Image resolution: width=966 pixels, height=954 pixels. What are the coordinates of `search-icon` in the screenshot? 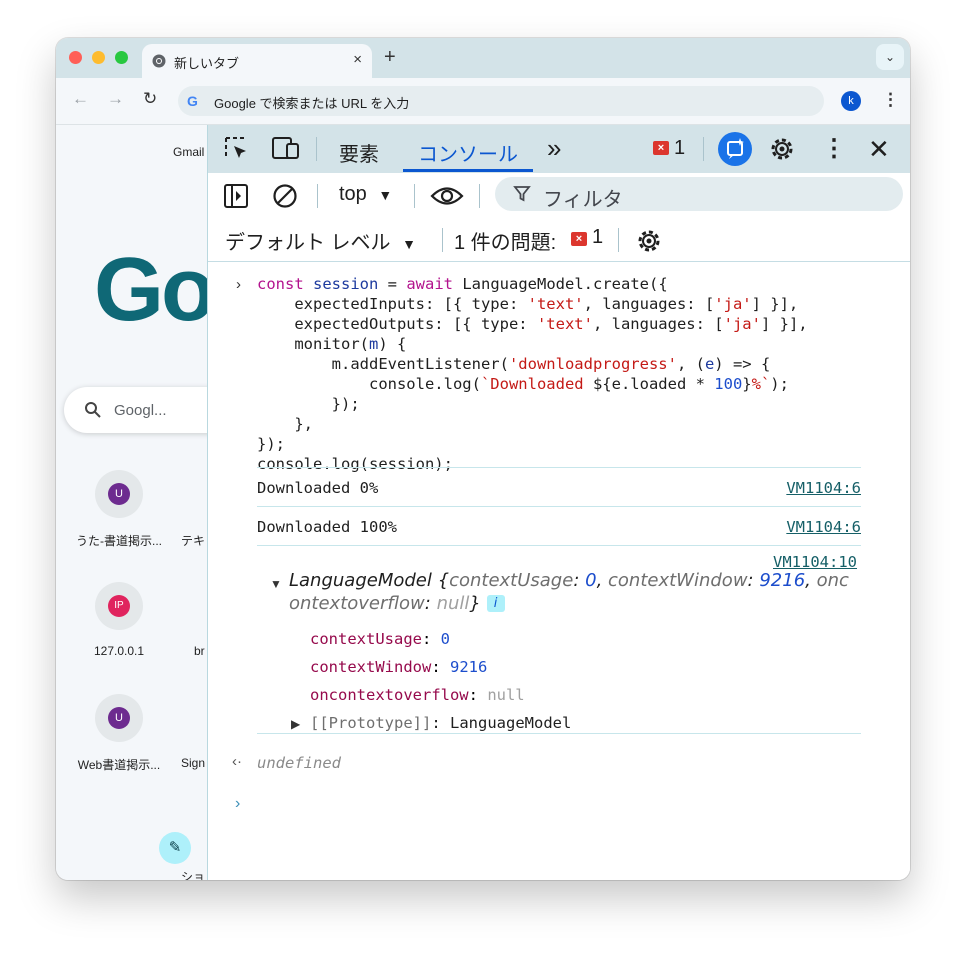 It's located at (93, 410).